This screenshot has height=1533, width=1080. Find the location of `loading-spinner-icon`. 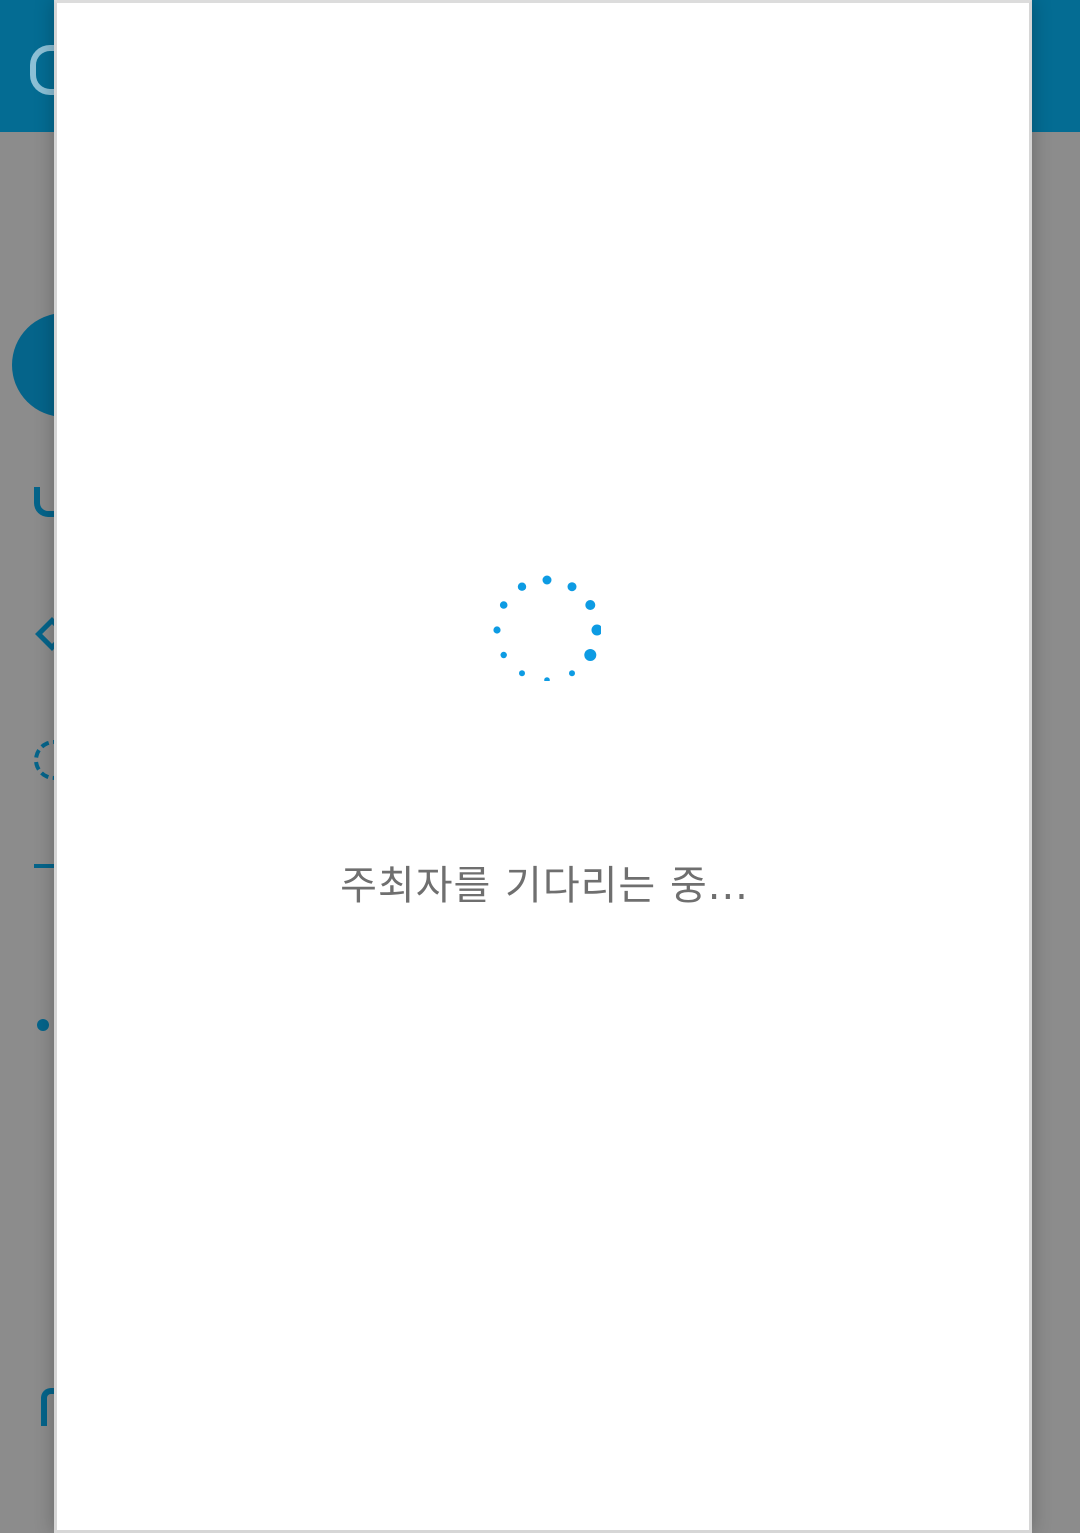

loading-spinner-icon is located at coordinates (547, 628).